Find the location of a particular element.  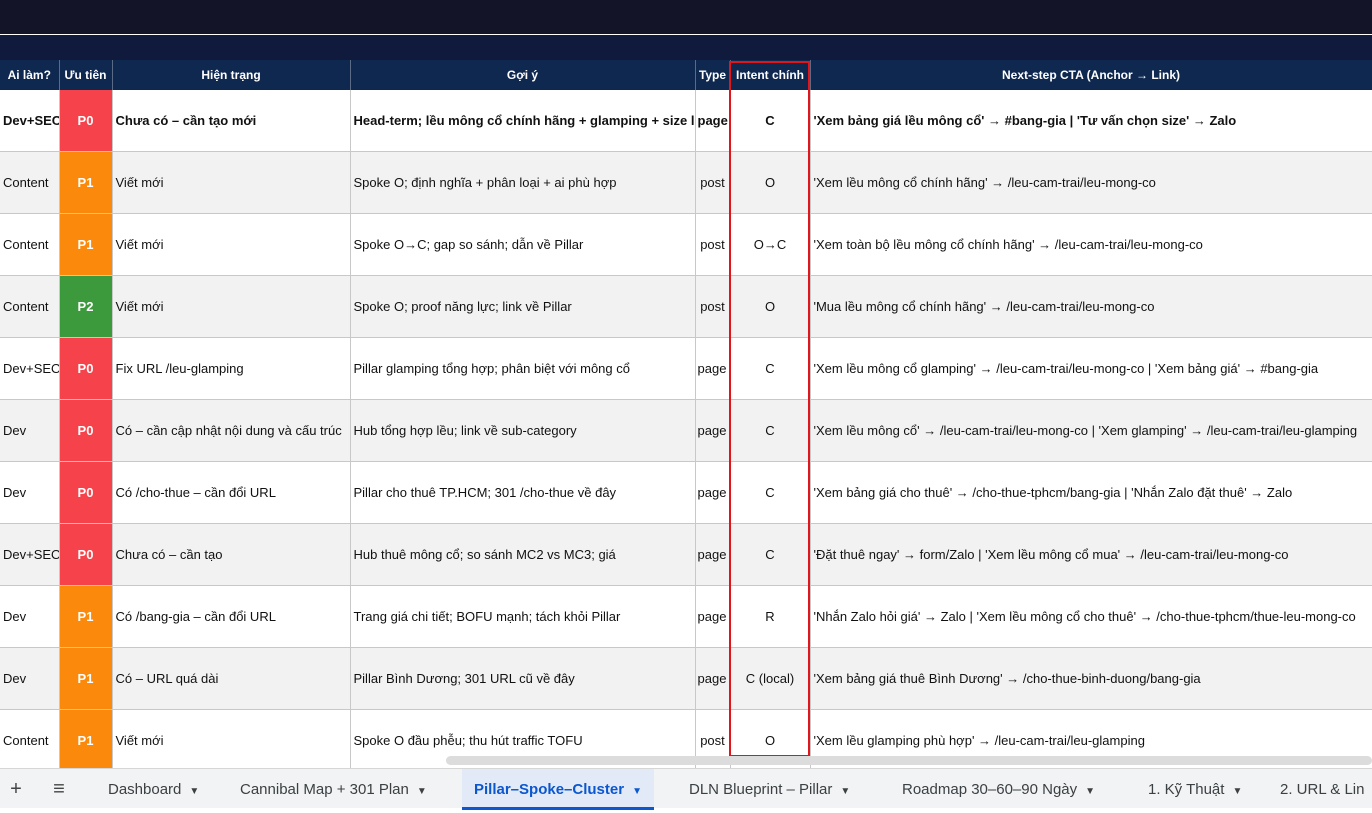

cell-suggest: Pillar Bình Dương; 301 URL cũ về đây is located at coordinates (523, 678).